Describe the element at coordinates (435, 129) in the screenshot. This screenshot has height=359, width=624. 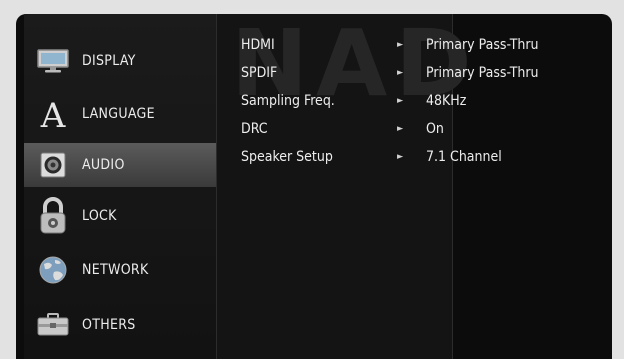
I see `setting-value: On` at that location.